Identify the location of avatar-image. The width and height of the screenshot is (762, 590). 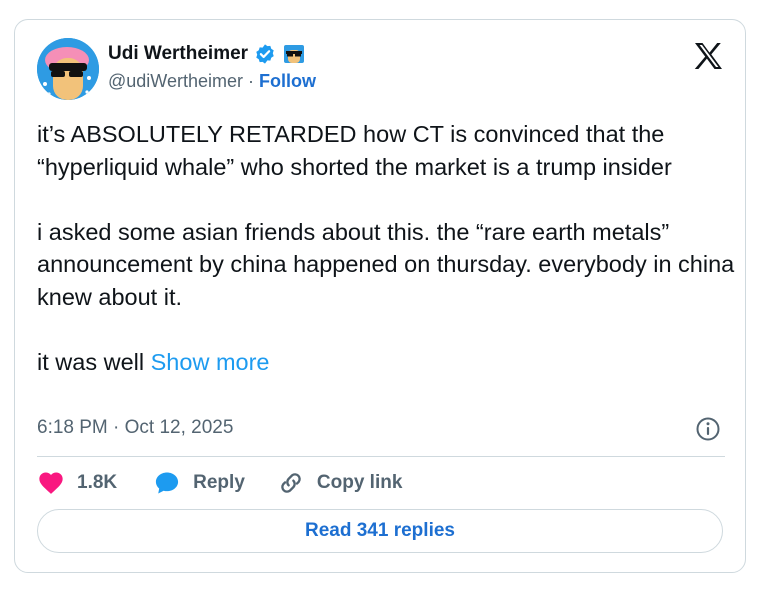
(68, 69).